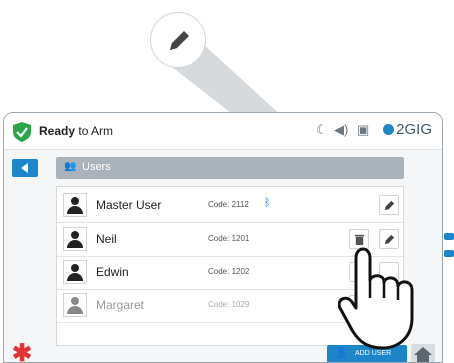 The height and width of the screenshot is (363, 454). I want to click on magnified-edit-icon, so click(178, 40).